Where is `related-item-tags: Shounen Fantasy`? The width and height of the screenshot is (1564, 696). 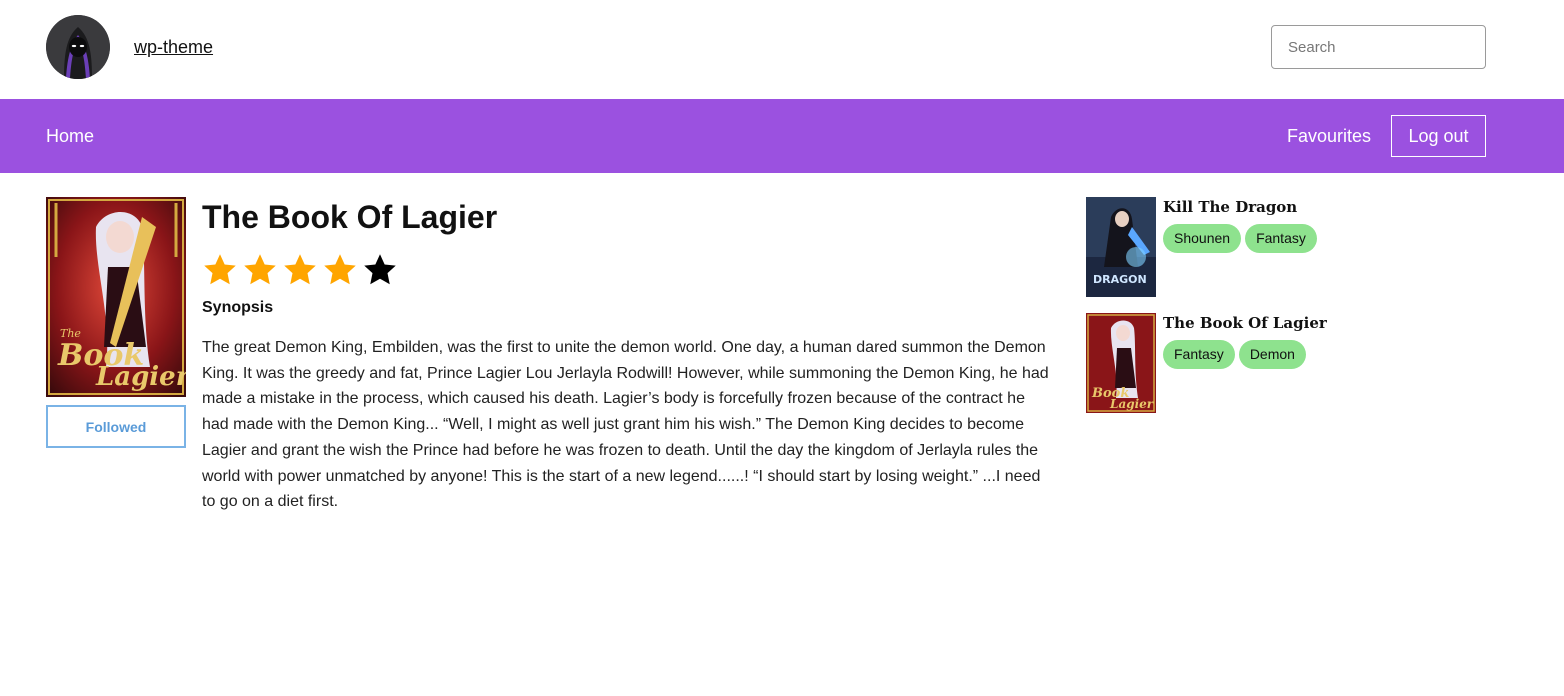
related-item-tags: Shounen Fantasy is located at coordinates (1240, 238).